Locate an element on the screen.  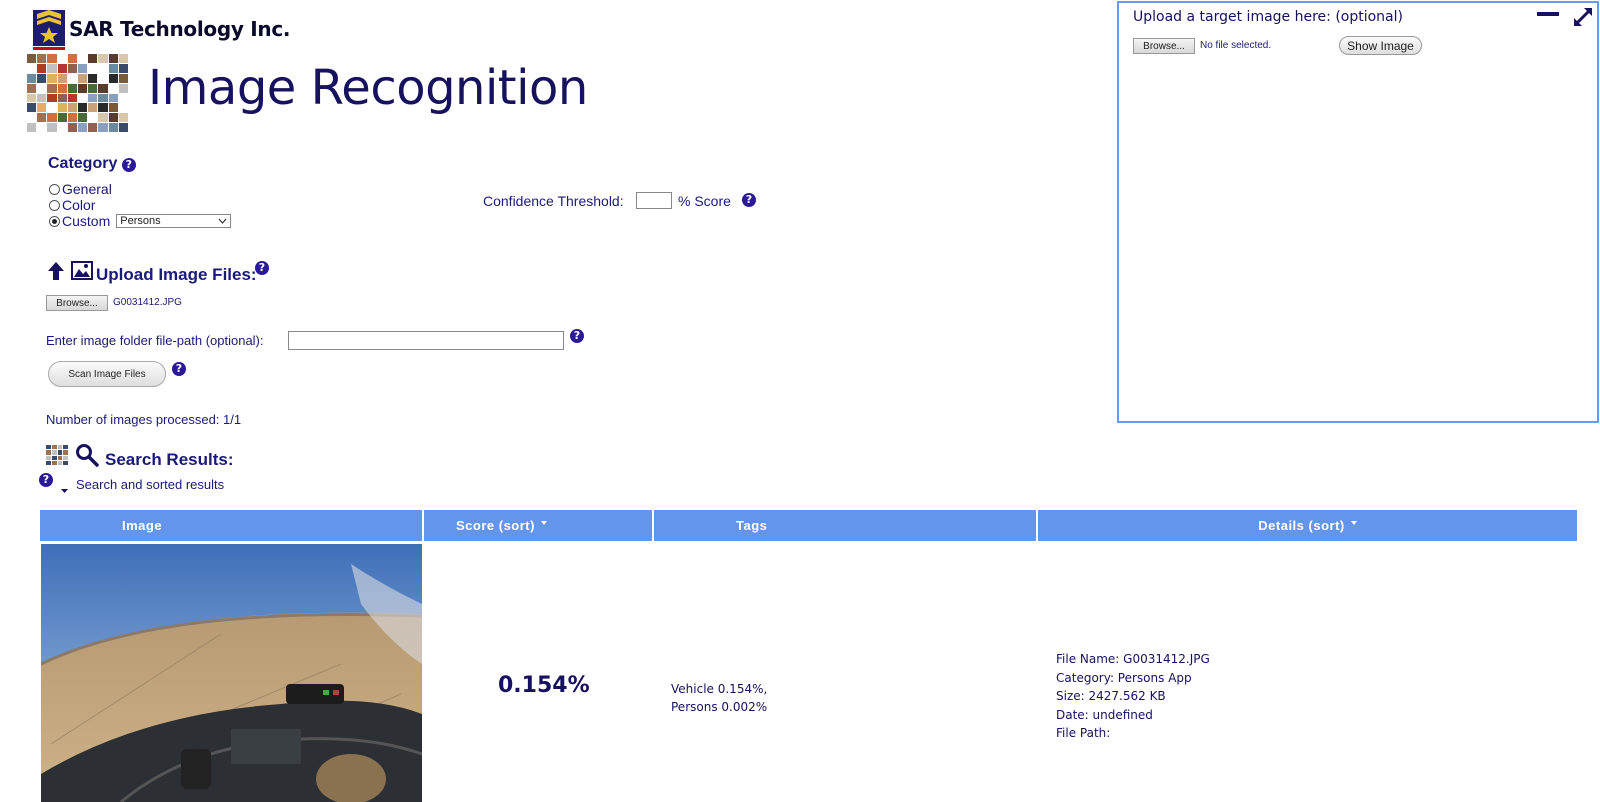
custom-category-select: Persons is located at coordinates (174, 221).